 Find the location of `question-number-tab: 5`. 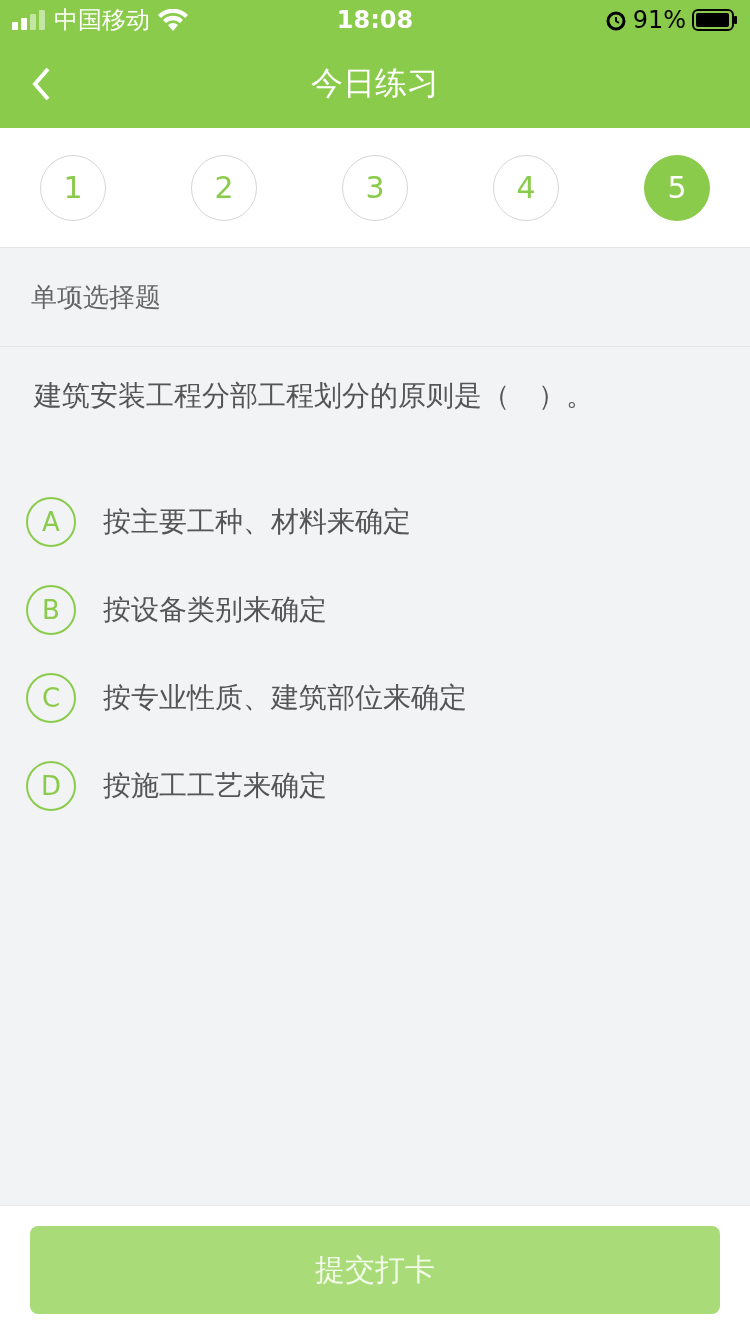

question-number-tab: 5 is located at coordinates (677, 187).